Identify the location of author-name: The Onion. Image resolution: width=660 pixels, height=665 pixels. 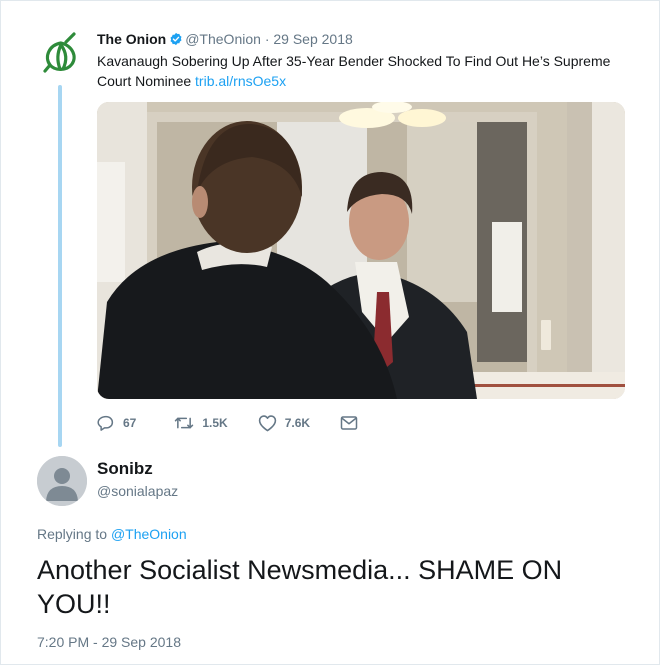
(131, 39).